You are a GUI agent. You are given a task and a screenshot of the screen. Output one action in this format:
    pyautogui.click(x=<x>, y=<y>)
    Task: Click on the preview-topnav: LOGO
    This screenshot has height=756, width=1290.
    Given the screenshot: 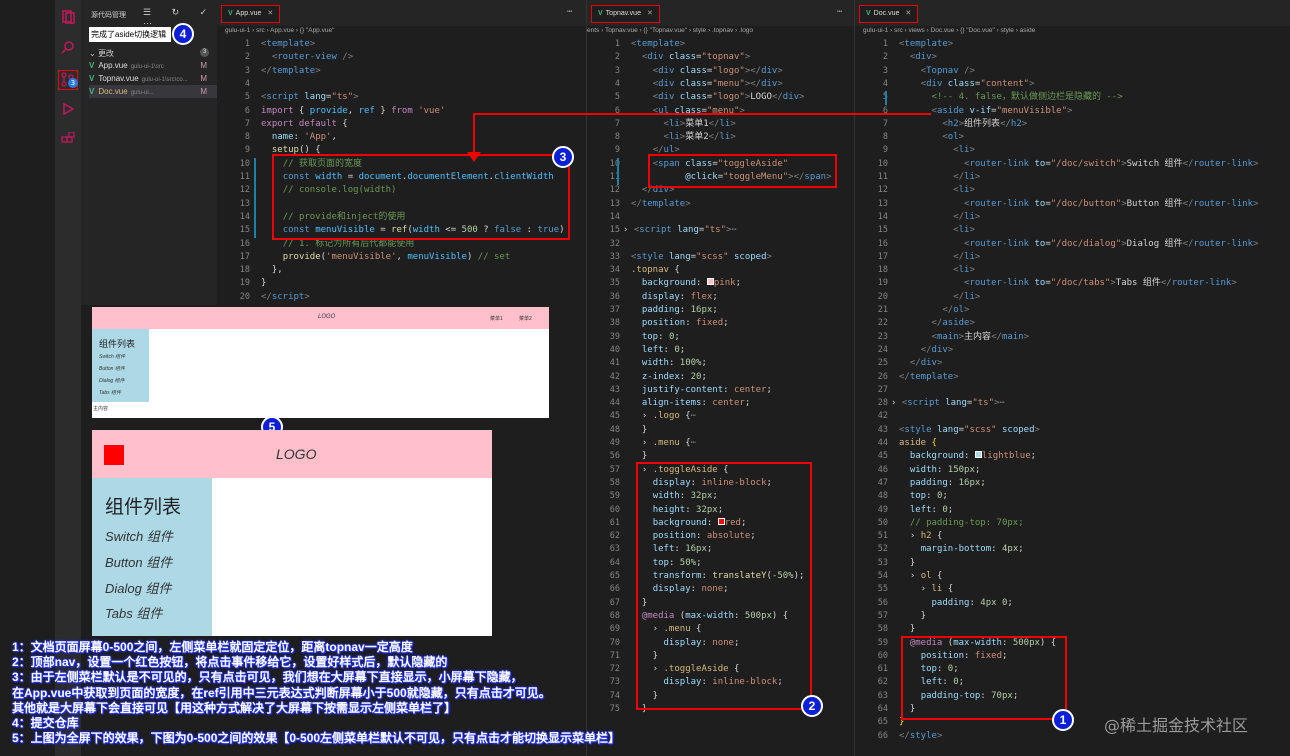 What is the action you would take?
    pyautogui.click(x=292, y=454)
    